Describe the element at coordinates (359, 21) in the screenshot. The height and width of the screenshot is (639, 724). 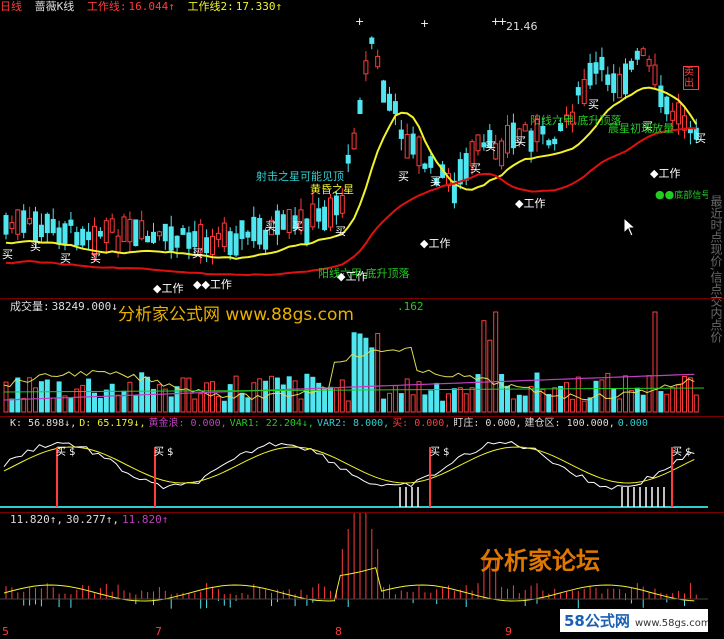
I see `cross-marker-icon: +` at that location.